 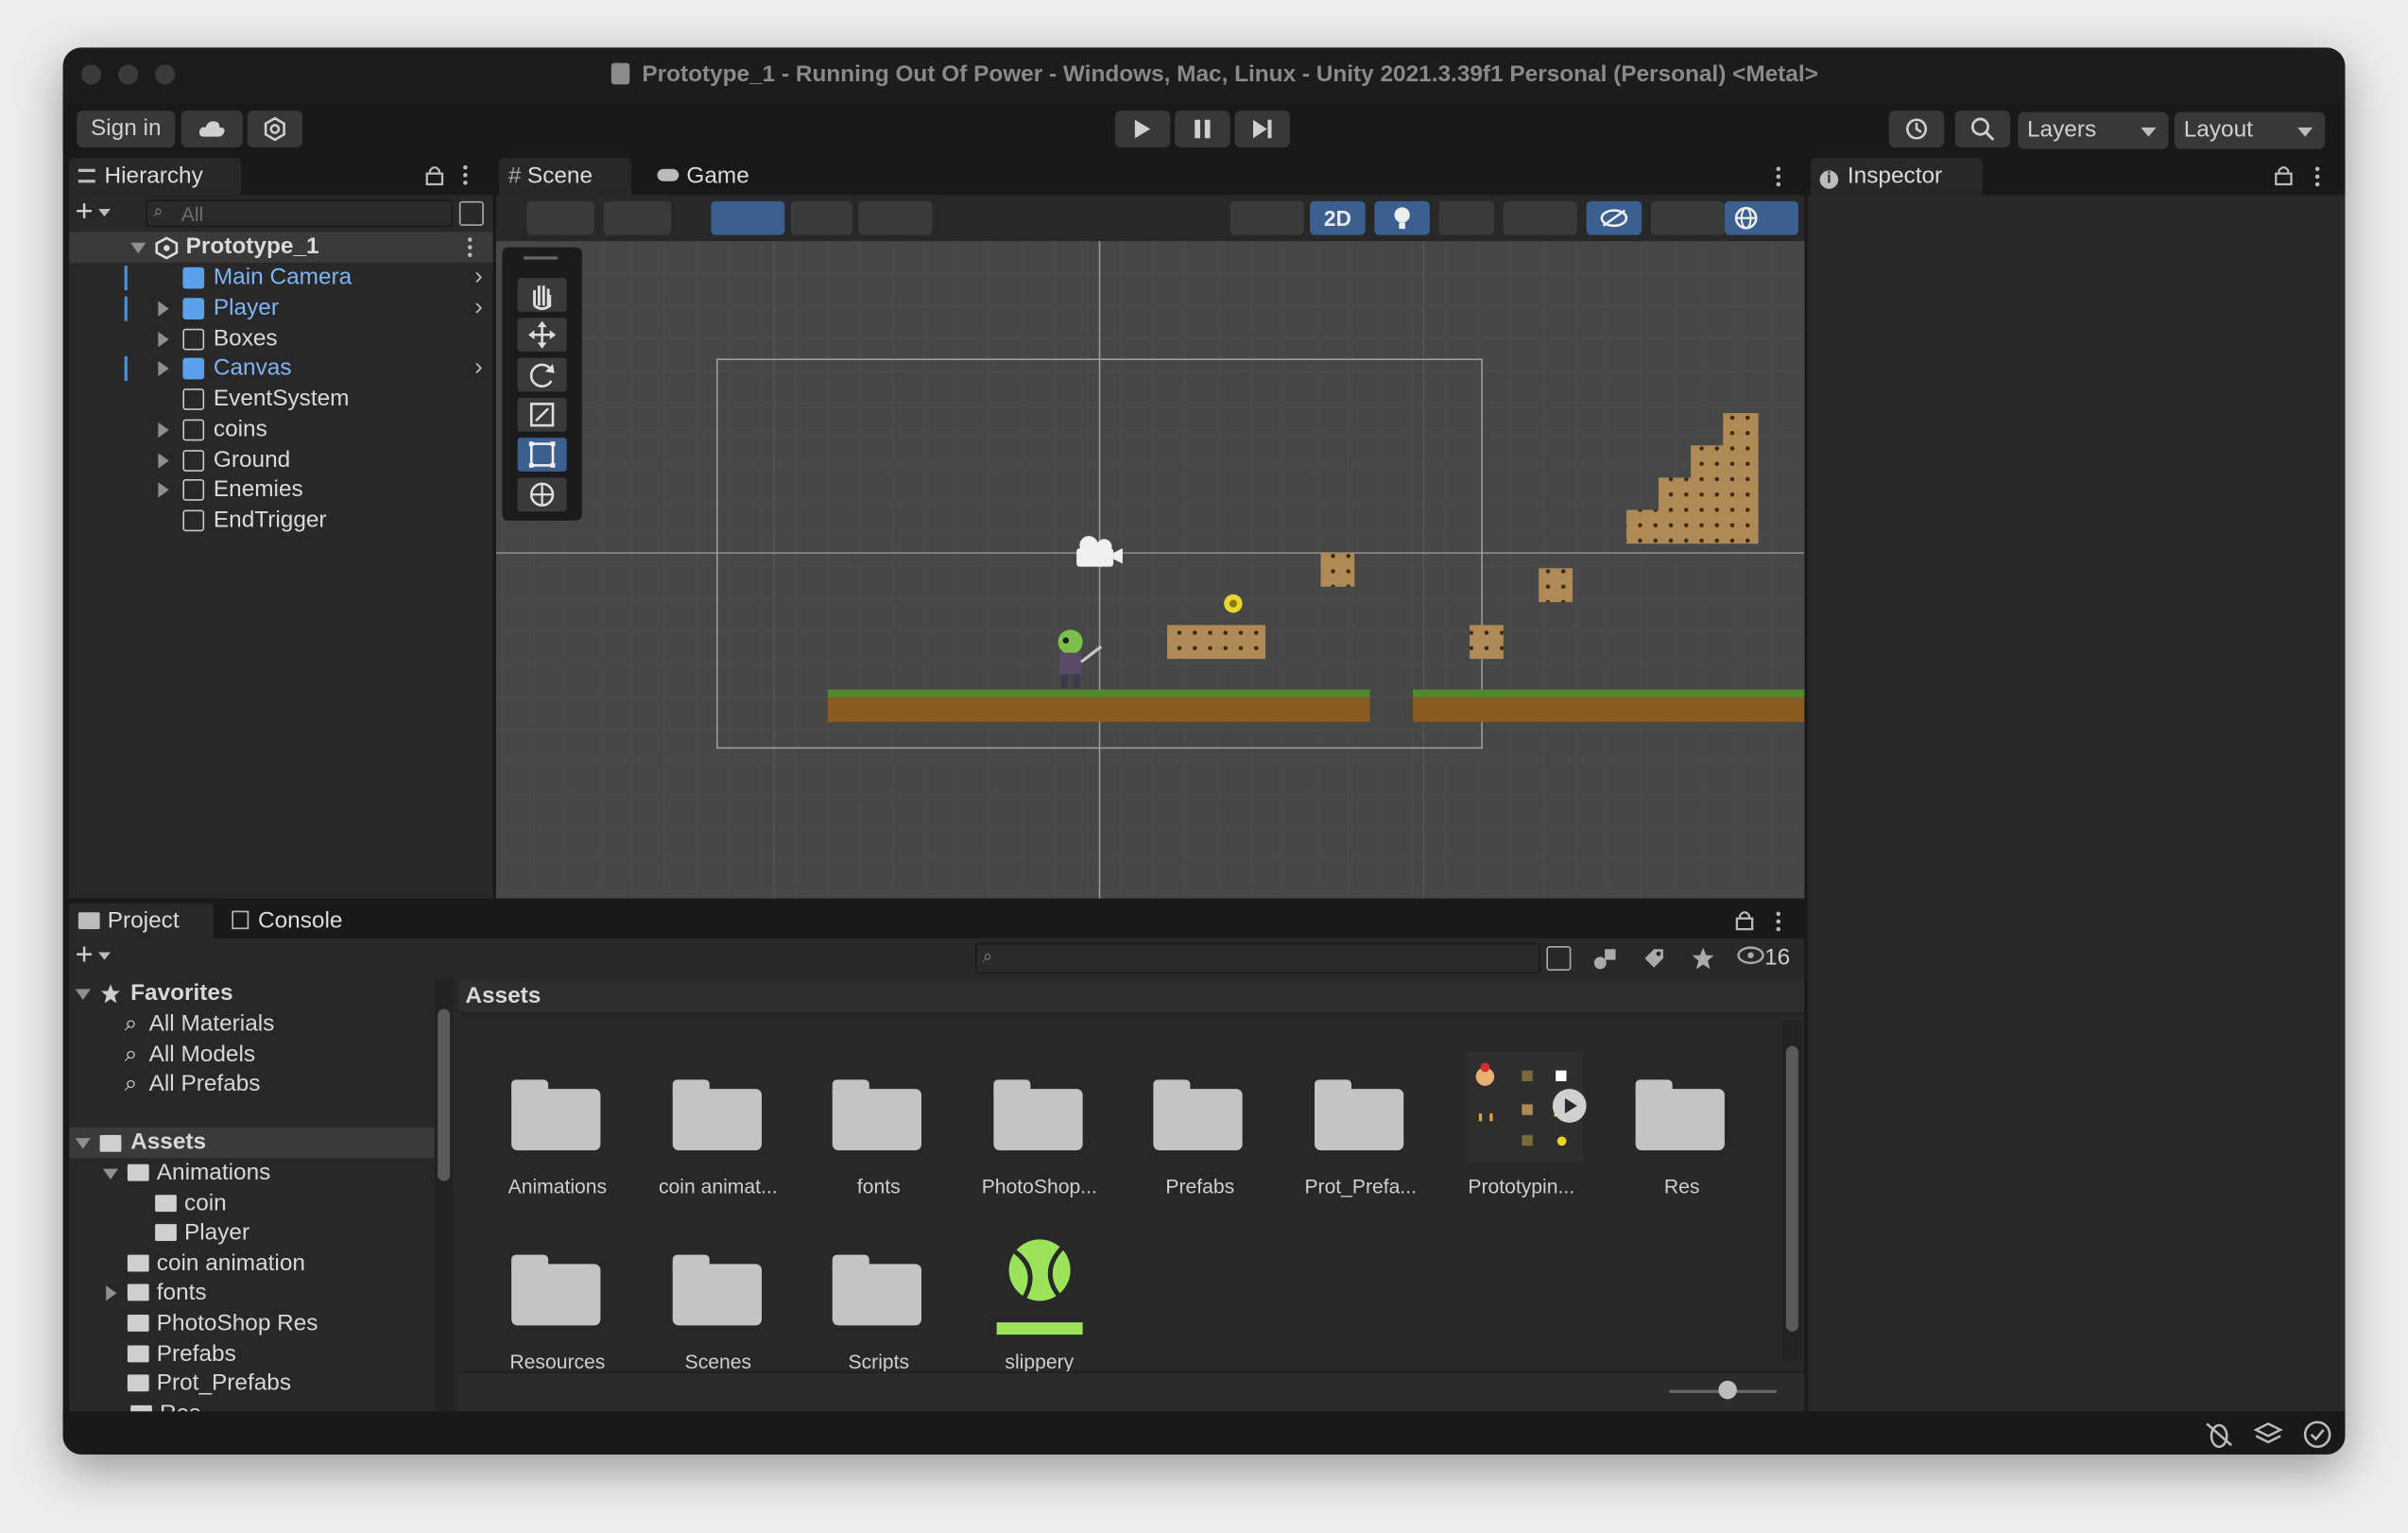 What do you see at coordinates (1604, 958) in the screenshot?
I see `filter-by-type-icon` at bounding box center [1604, 958].